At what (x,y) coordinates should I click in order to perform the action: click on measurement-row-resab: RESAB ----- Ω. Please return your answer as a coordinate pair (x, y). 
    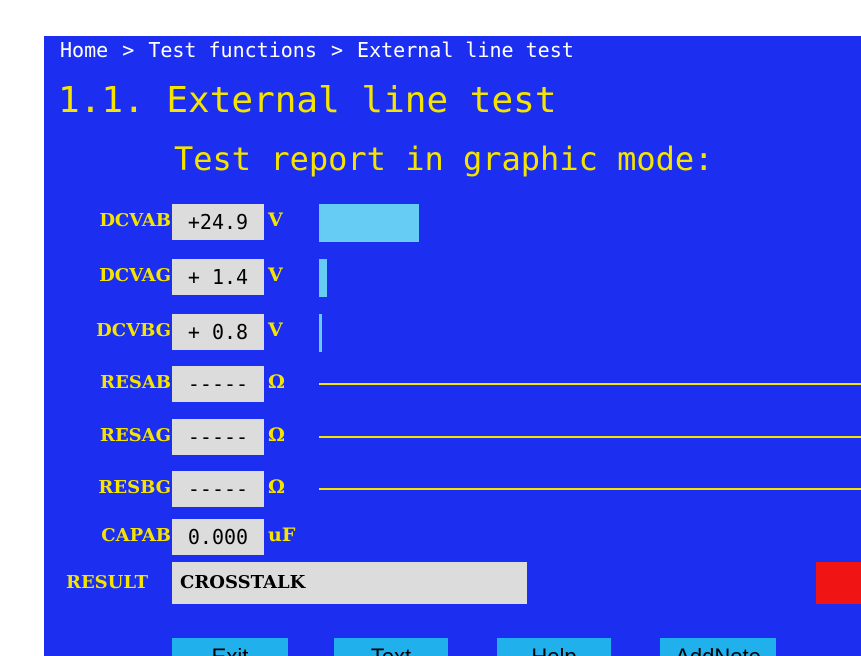
    Looking at the image, I should click on (452, 384).